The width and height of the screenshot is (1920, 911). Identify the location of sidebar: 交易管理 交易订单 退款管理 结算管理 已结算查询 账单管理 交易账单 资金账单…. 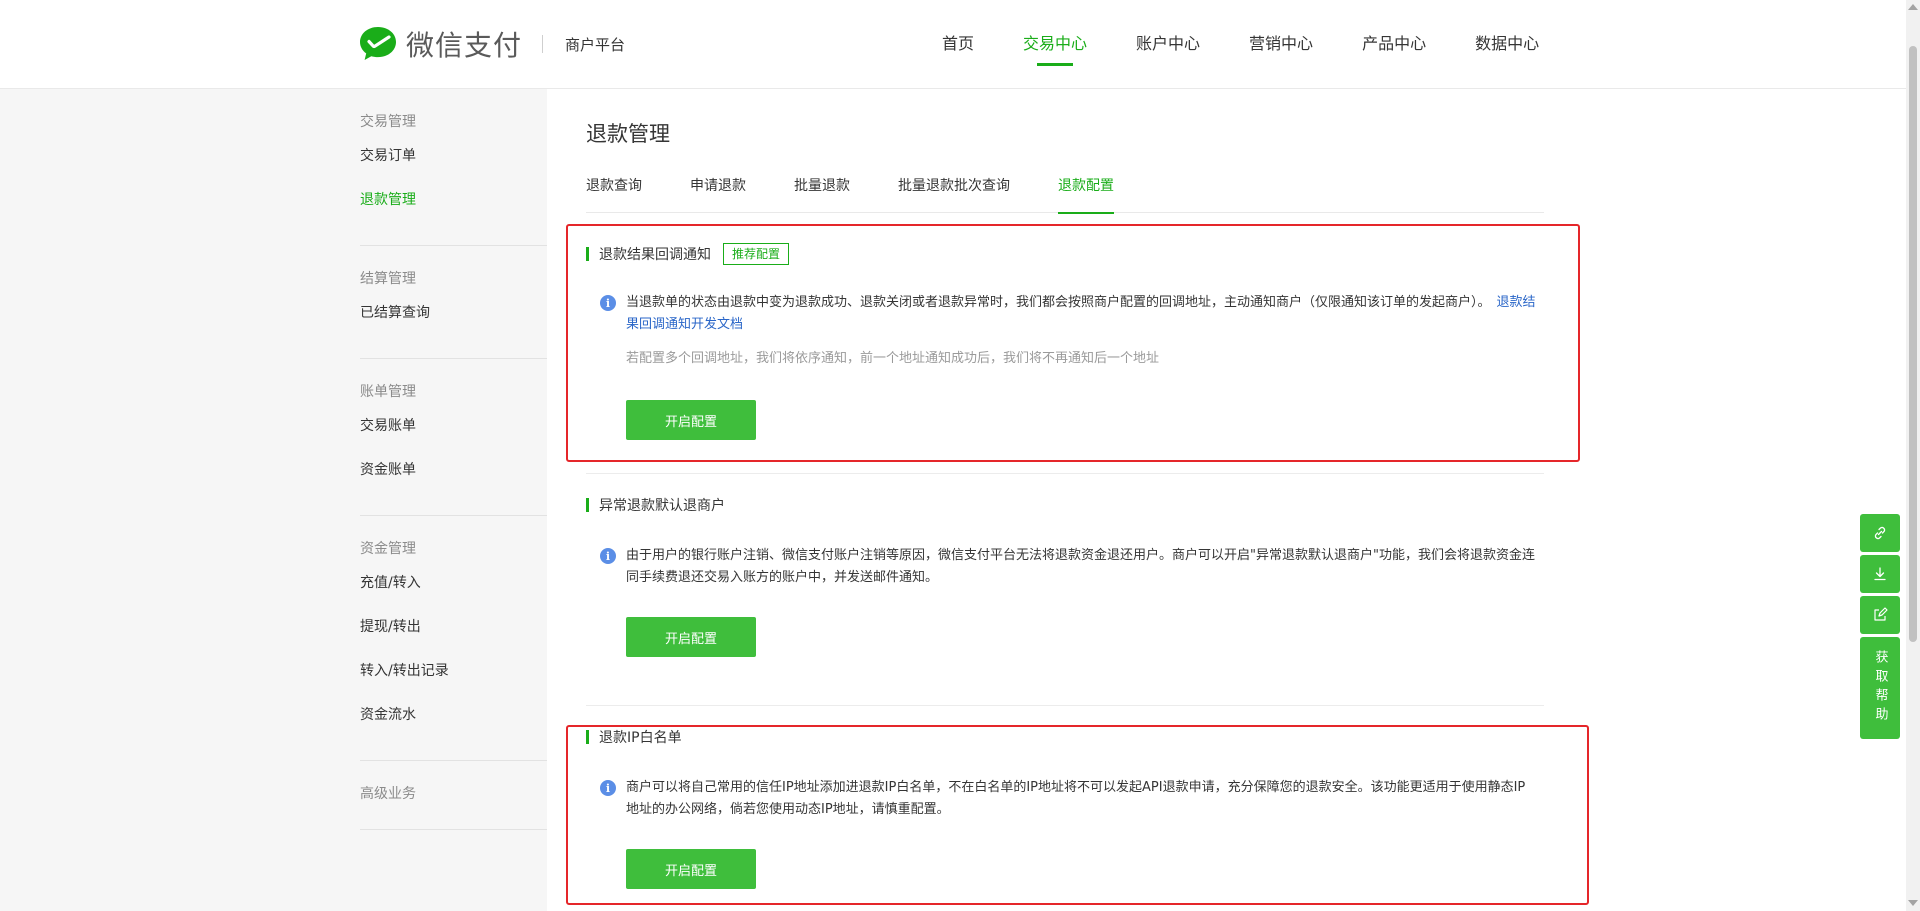
(453, 459).